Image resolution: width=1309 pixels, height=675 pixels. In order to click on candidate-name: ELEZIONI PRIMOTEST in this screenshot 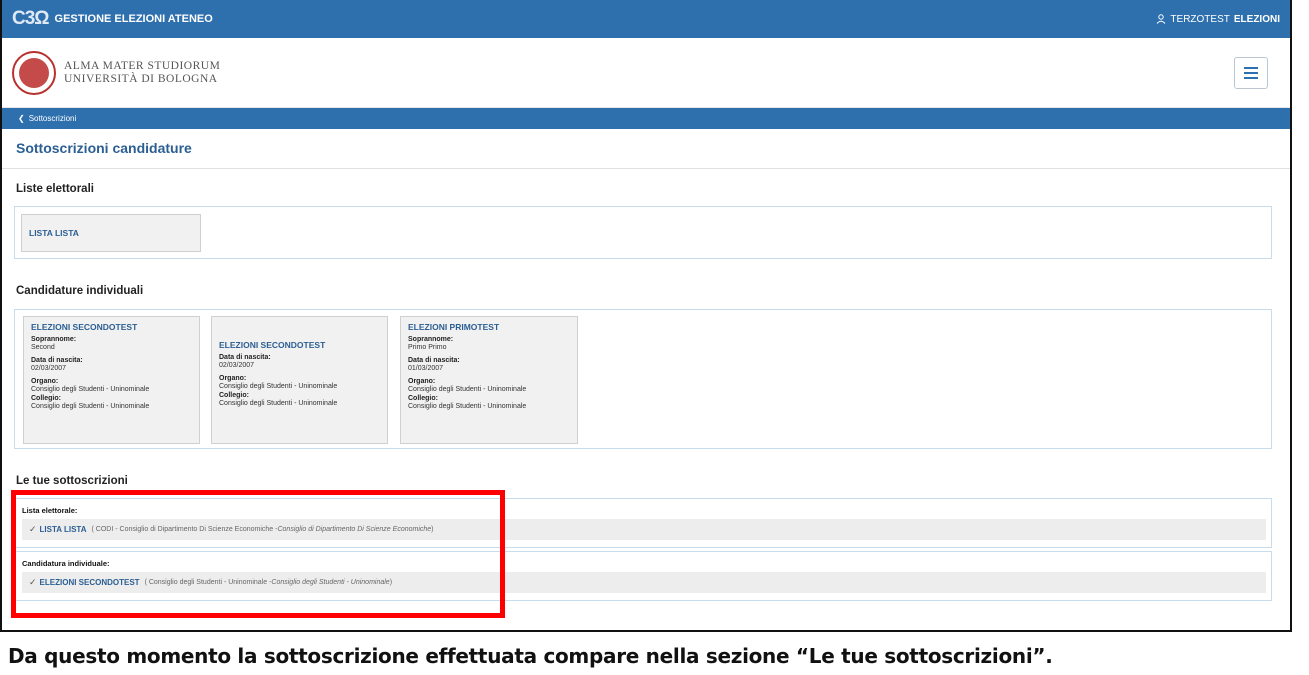, I will do `click(454, 327)`.